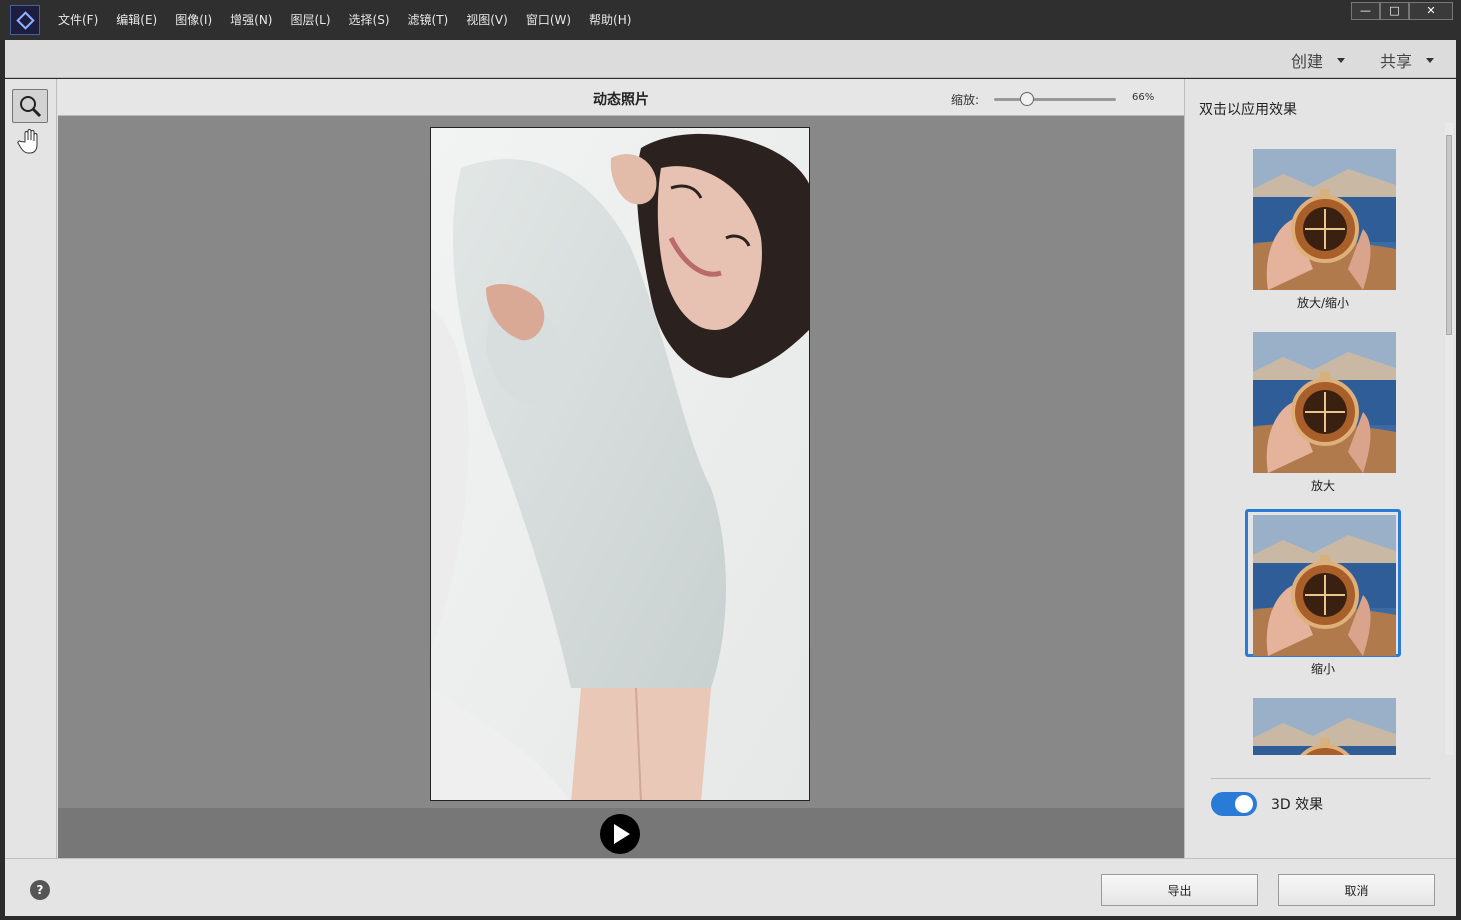 The height and width of the screenshot is (920, 1461). What do you see at coordinates (965, 100) in the screenshot?
I see `zoom-label: 缩放:` at bounding box center [965, 100].